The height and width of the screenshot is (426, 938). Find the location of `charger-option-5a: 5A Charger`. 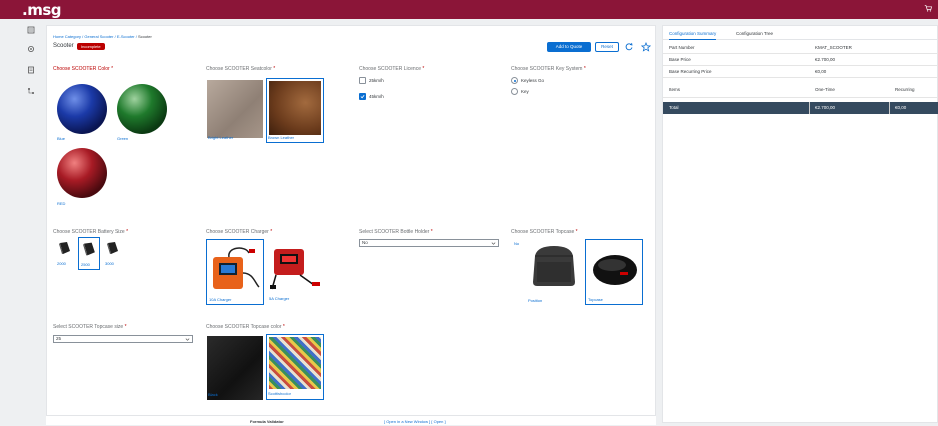

charger-option-5a: 5A Charger is located at coordinates (297, 273).